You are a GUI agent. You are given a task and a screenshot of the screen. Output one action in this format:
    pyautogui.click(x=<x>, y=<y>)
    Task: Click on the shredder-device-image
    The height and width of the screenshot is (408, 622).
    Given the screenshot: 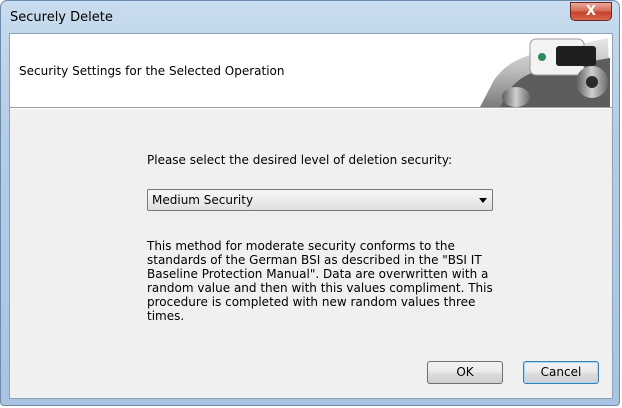 What is the action you would take?
    pyautogui.click(x=545, y=72)
    